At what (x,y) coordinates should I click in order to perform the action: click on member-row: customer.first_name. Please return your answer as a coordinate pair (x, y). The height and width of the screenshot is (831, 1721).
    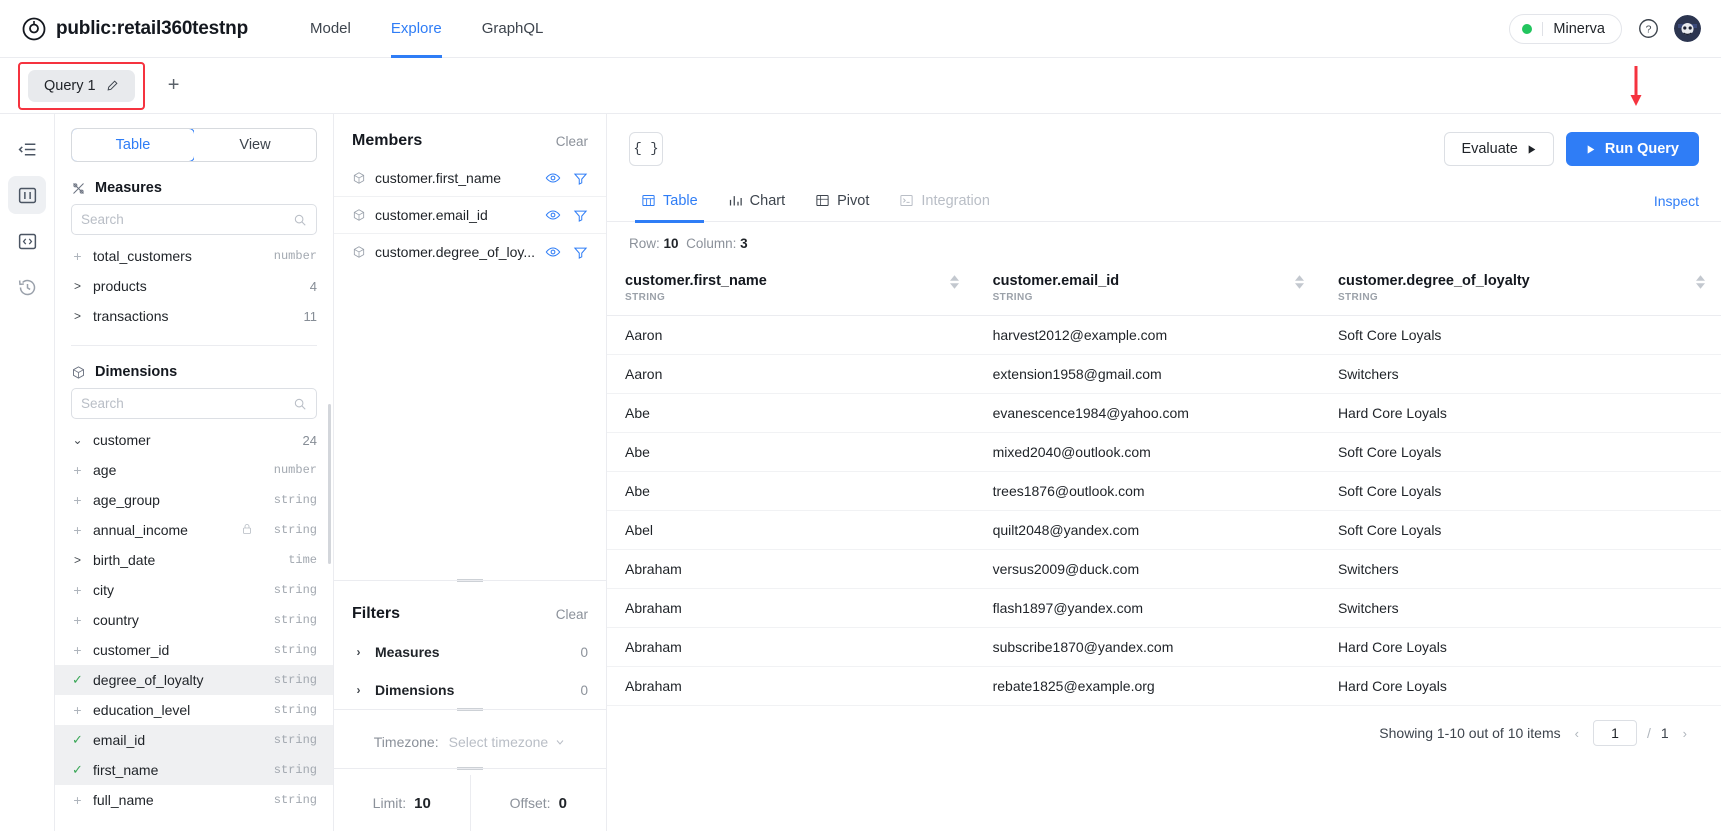
    Looking at the image, I should click on (470, 178).